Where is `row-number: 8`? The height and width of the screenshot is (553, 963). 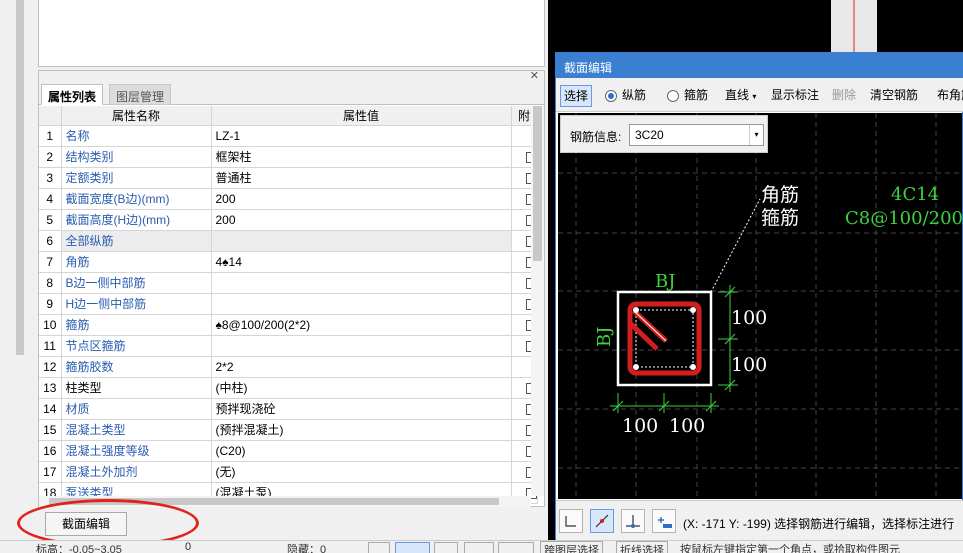 row-number: 8 is located at coordinates (50, 283).